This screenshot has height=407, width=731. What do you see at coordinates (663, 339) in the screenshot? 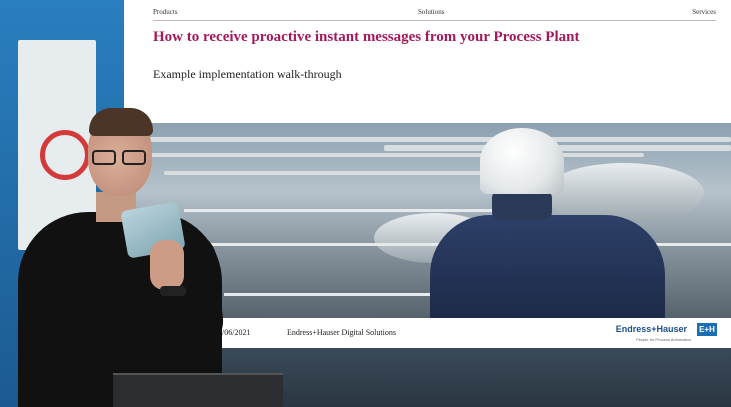
I see `brand-tagline: People for Process Automation` at bounding box center [663, 339].